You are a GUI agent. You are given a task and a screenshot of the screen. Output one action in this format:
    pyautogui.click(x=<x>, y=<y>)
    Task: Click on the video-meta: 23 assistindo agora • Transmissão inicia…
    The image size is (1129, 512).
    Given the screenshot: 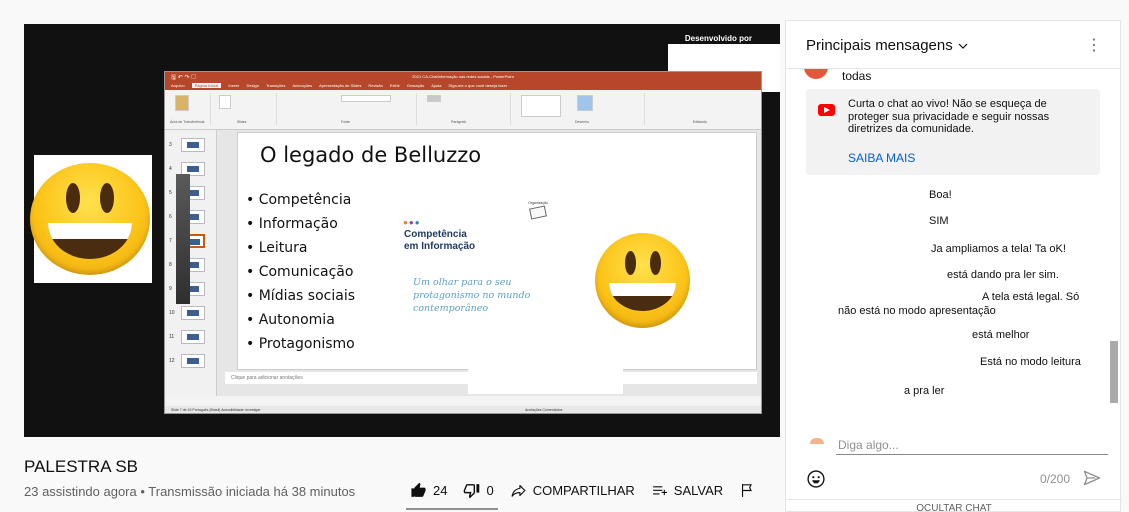 What is the action you would take?
    pyautogui.click(x=190, y=491)
    